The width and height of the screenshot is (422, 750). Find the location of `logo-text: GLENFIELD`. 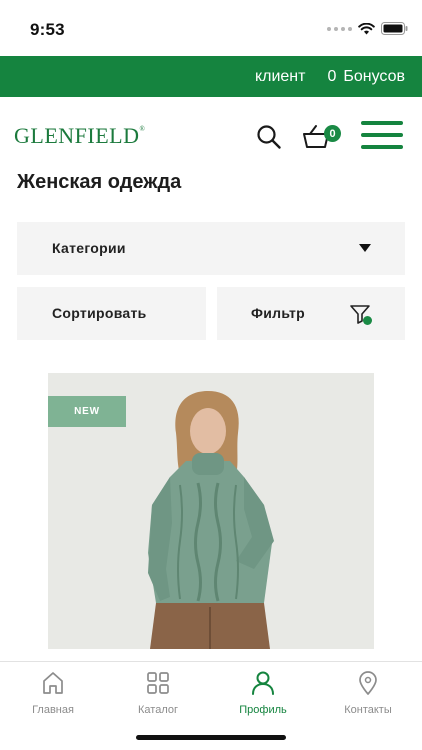

logo-text: GLENFIELD is located at coordinates (77, 135).